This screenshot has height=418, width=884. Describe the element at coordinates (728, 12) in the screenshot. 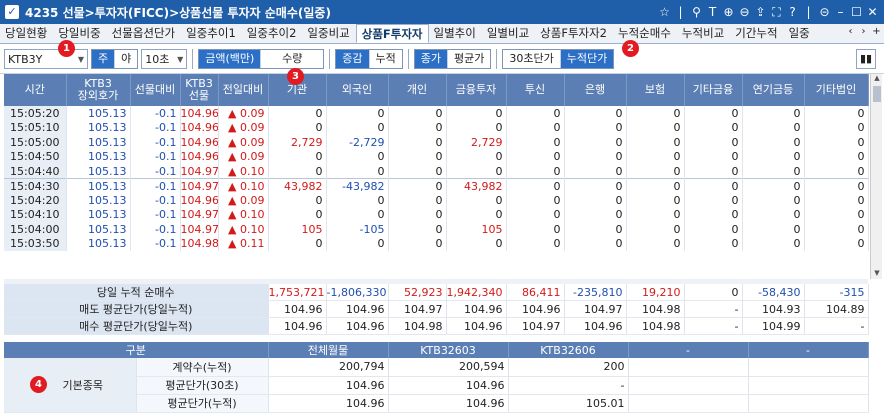

I see `zoom-in-icon: ⊕` at that location.